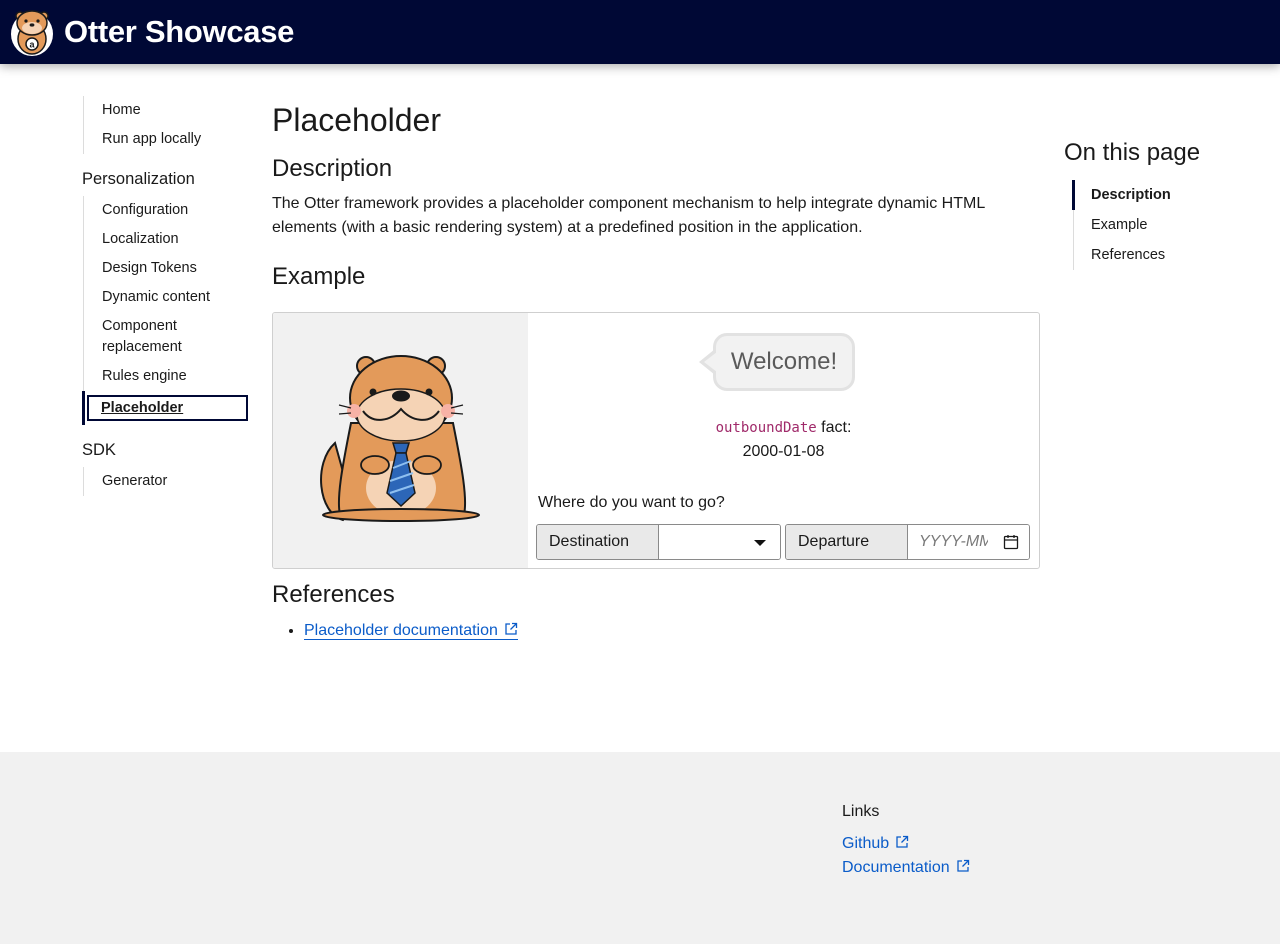  Describe the element at coordinates (1158, 195) in the screenshot. I see `toc-item-description: Description` at that location.